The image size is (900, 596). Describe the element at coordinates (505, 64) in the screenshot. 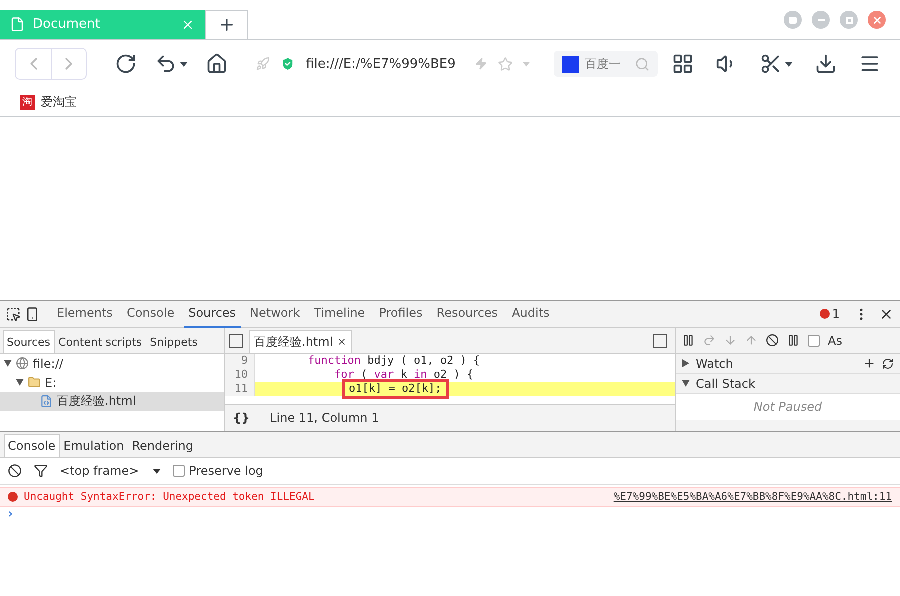

I see `star-icon` at that location.